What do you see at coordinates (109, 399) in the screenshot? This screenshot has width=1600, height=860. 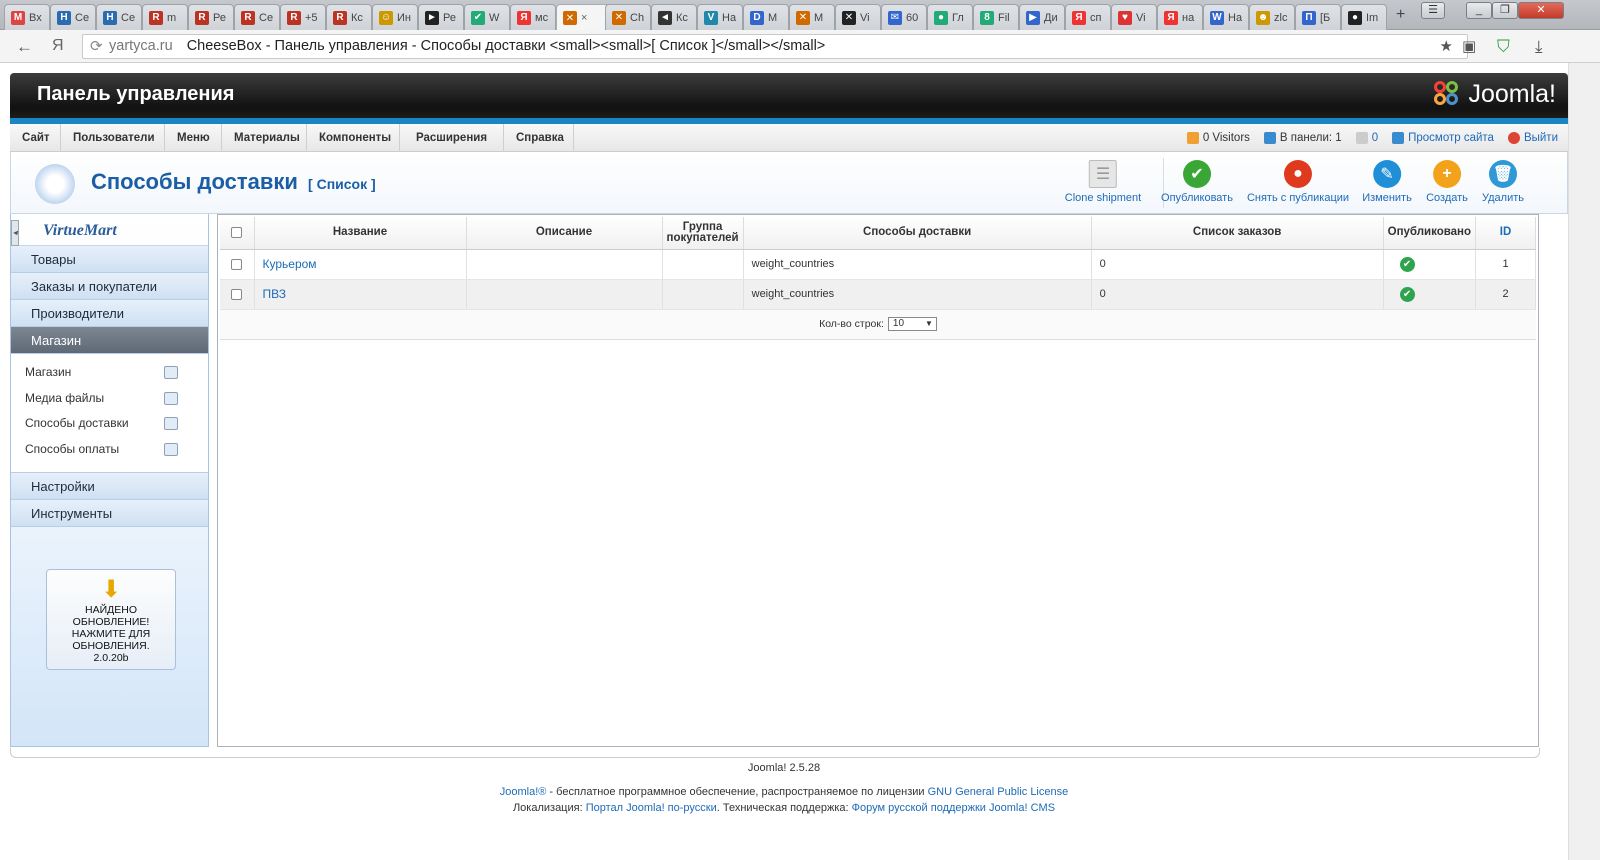 I see `sidebar-subitem: Медиа файлы` at bounding box center [109, 399].